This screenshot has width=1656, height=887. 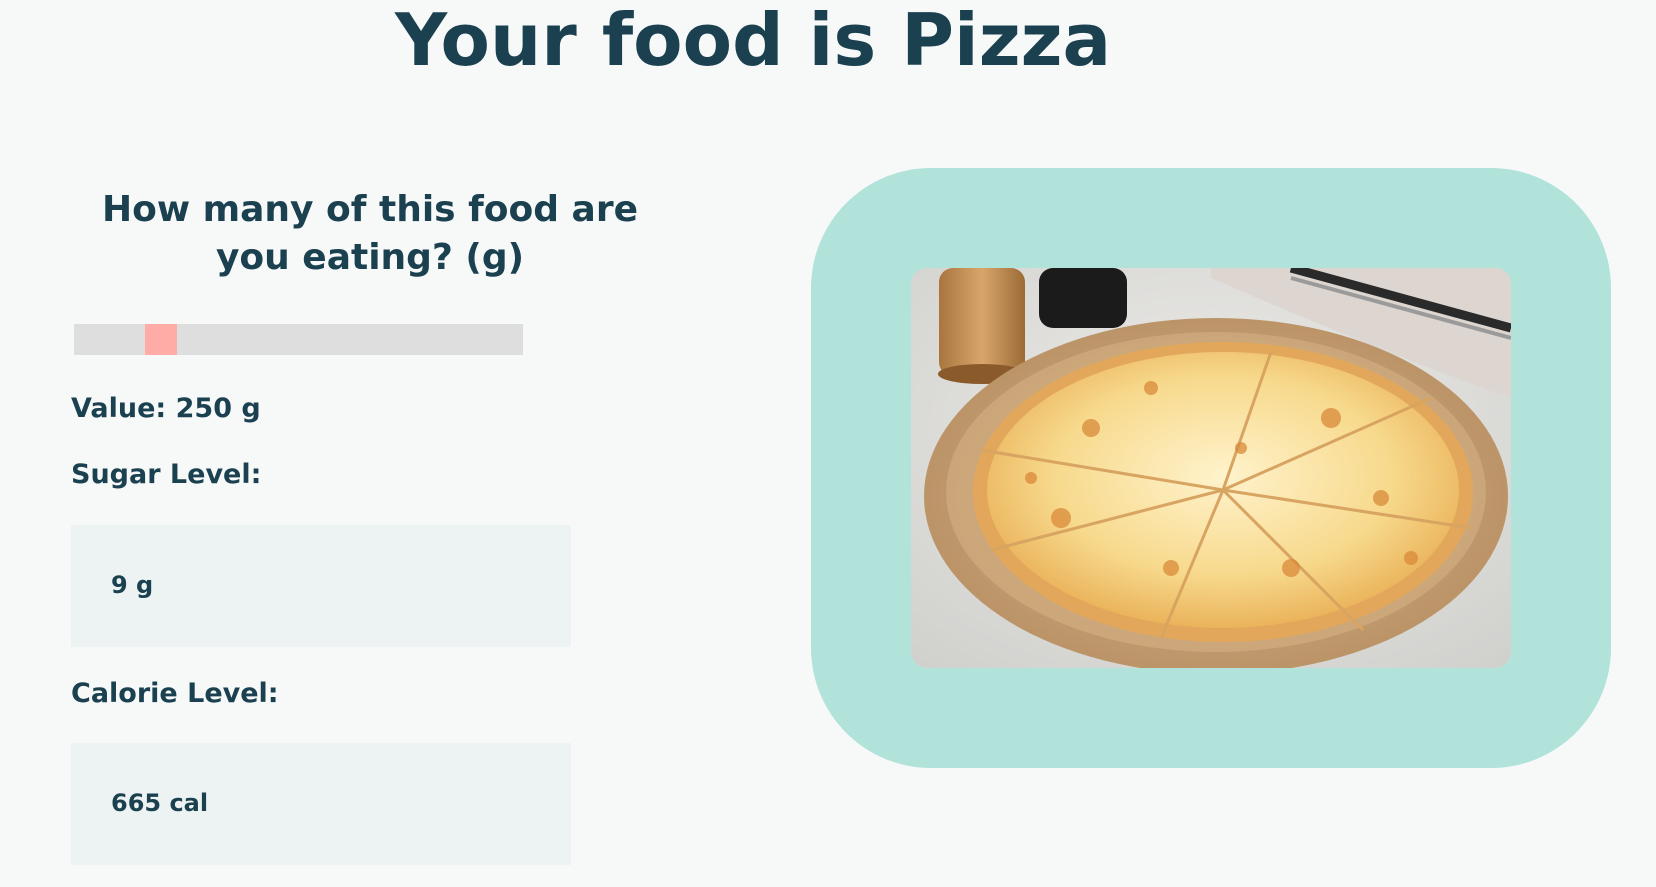 I want to click on quantity-slider, so click(x=298, y=339).